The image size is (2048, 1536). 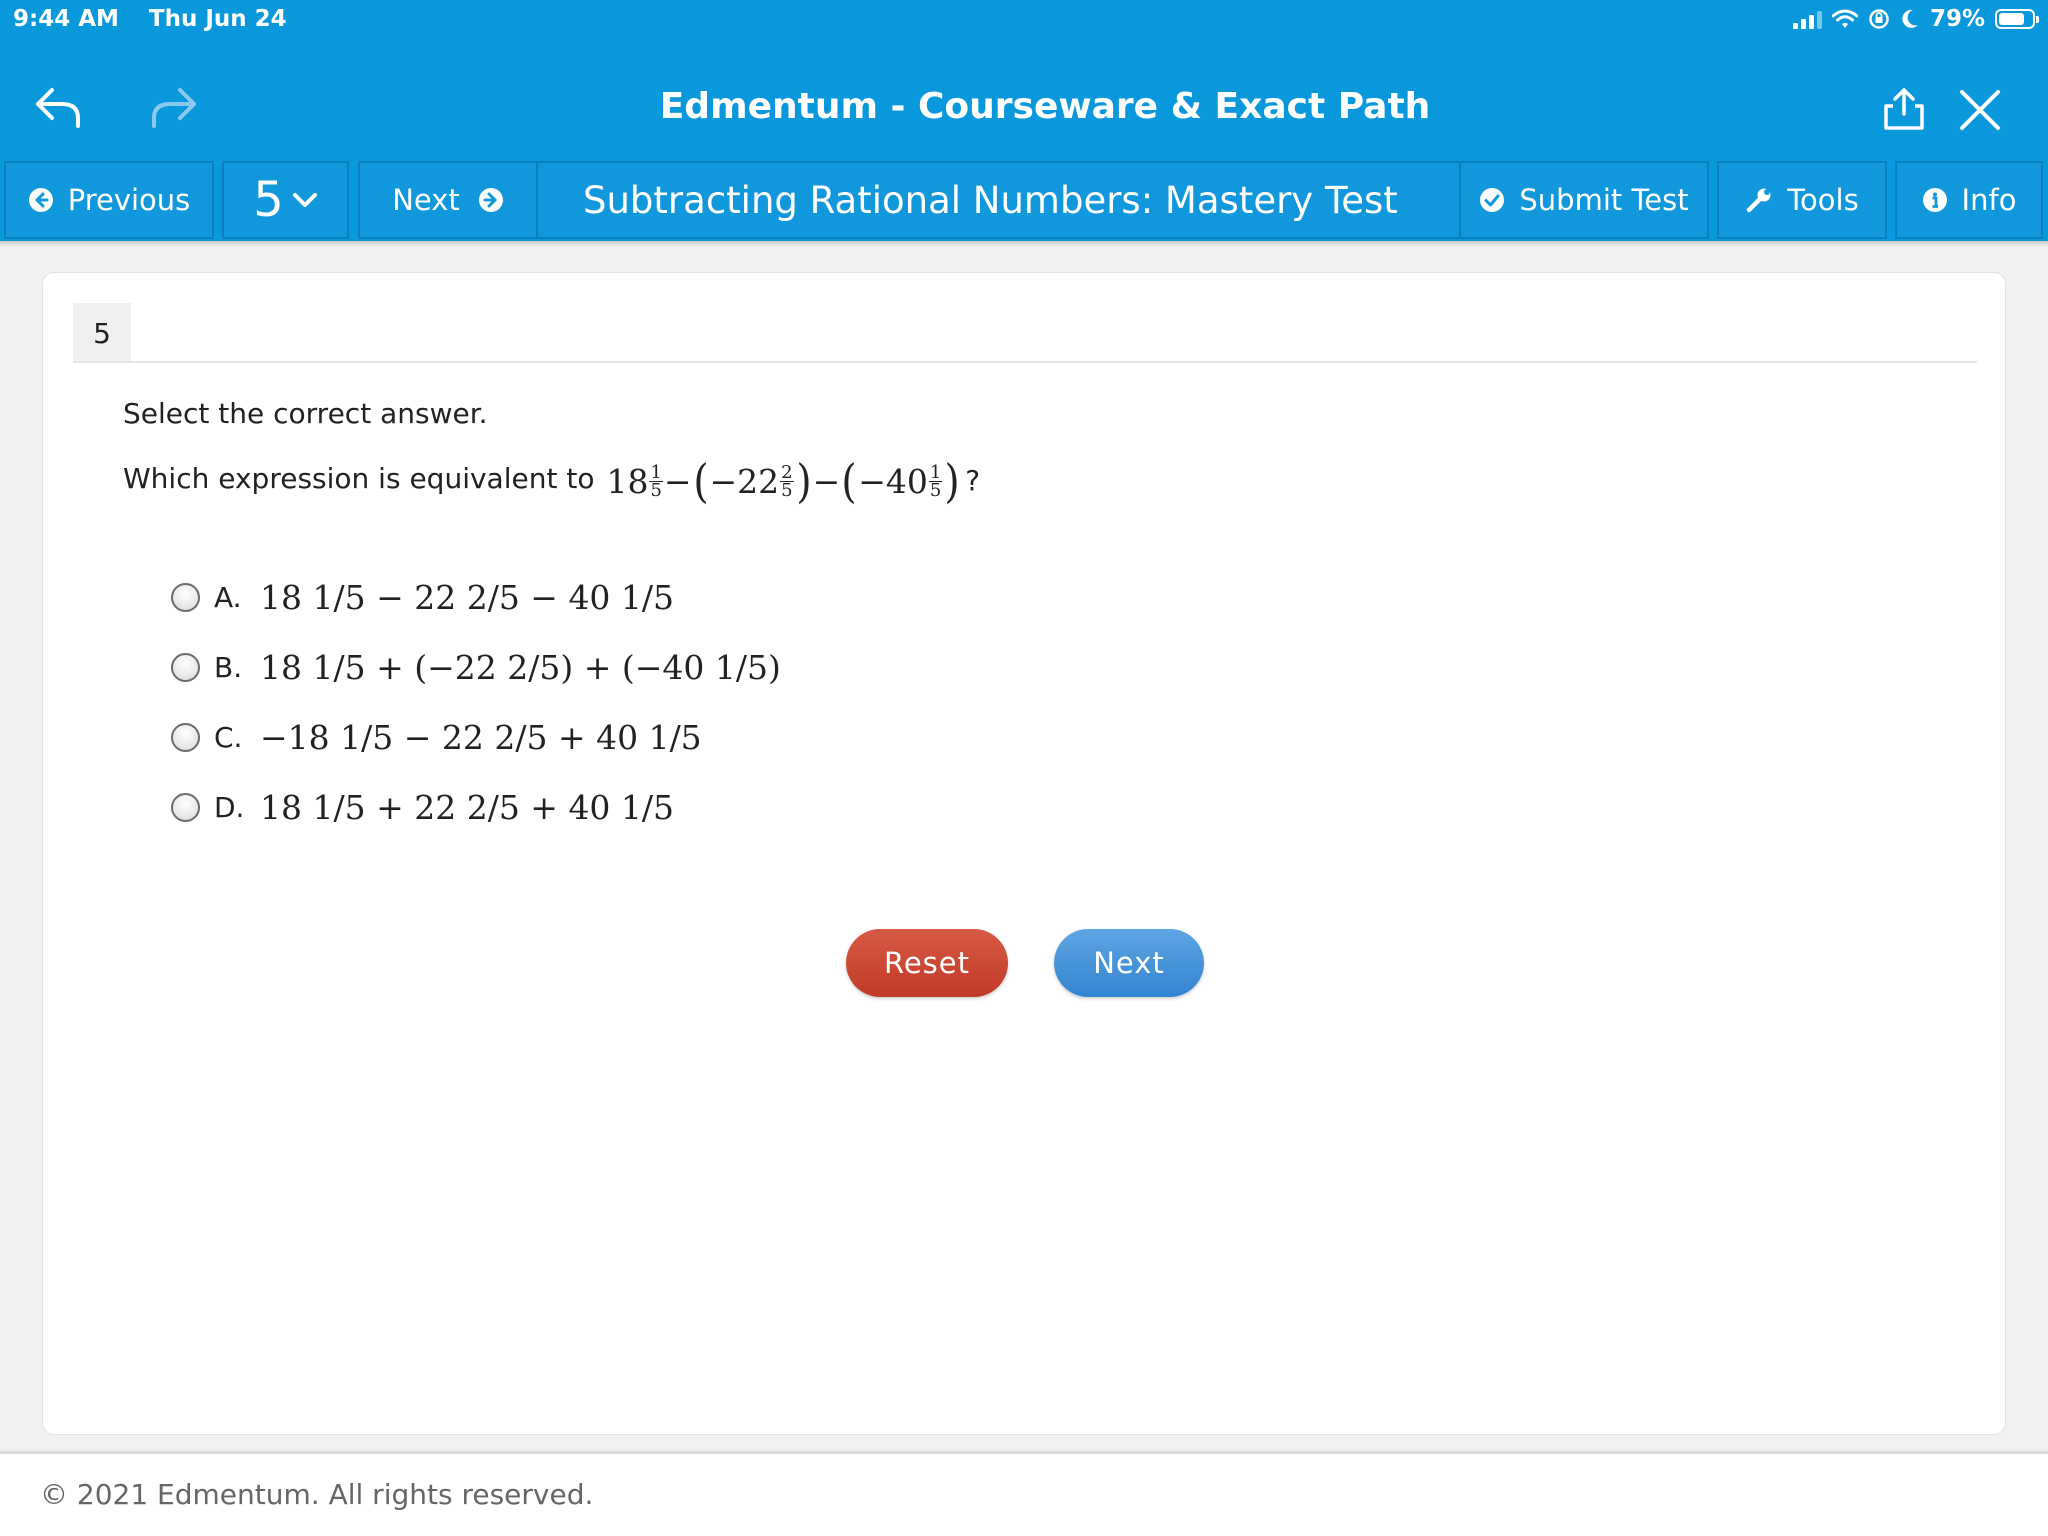 What do you see at coordinates (1980, 110) in the screenshot?
I see `close-icon` at bounding box center [1980, 110].